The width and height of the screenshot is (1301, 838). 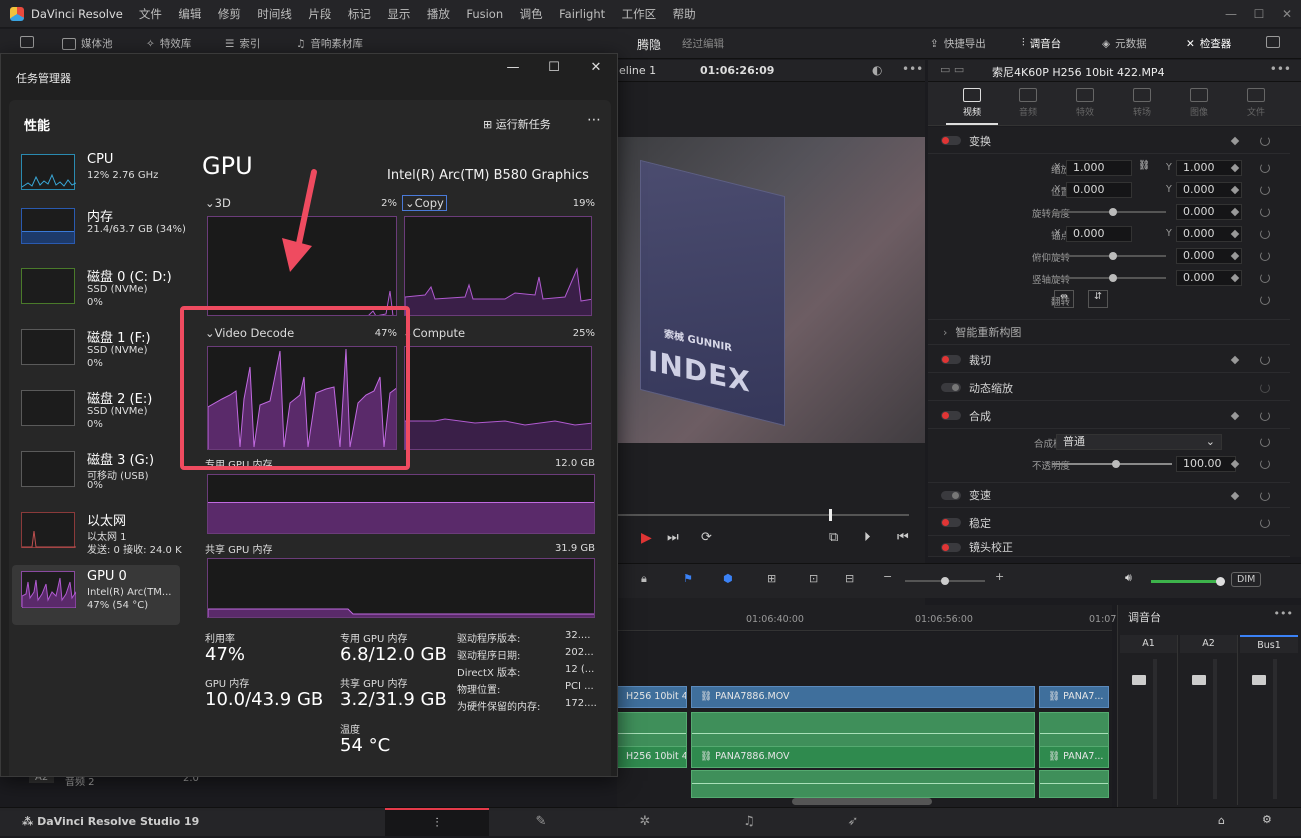 What do you see at coordinates (1098, 299) in the screenshot?
I see `flip-vertical-icon: ⇵` at bounding box center [1098, 299].